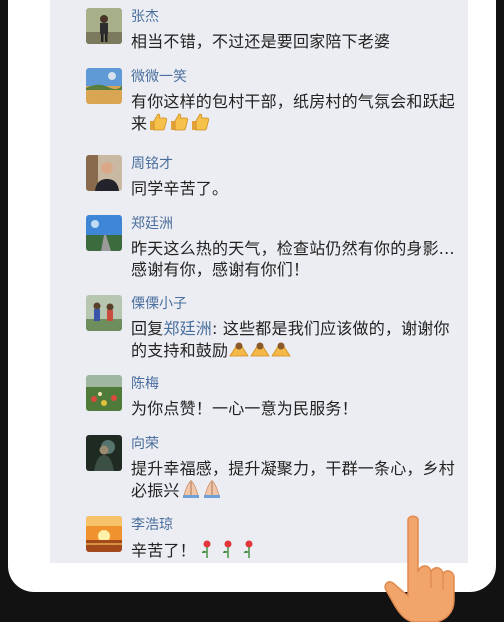 Image resolution: width=504 pixels, height=622 pixels. What do you see at coordinates (180, 188) in the screenshot?
I see `comment-text: 同学辛苦了。` at bounding box center [180, 188].